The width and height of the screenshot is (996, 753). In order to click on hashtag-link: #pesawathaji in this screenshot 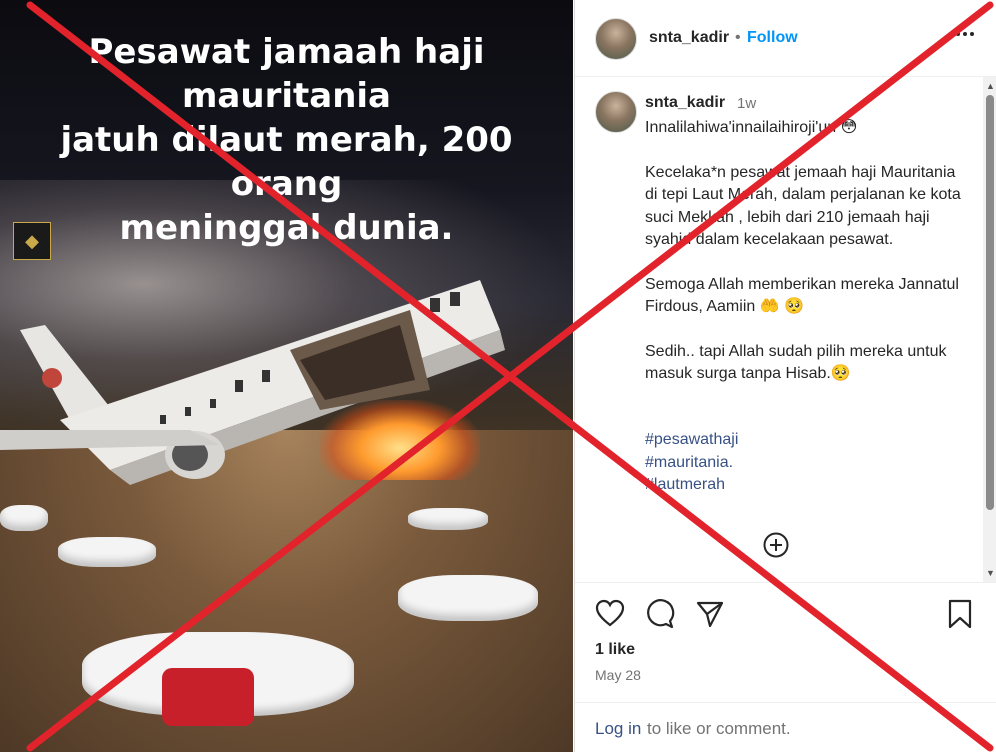, I will do `click(691, 440)`.